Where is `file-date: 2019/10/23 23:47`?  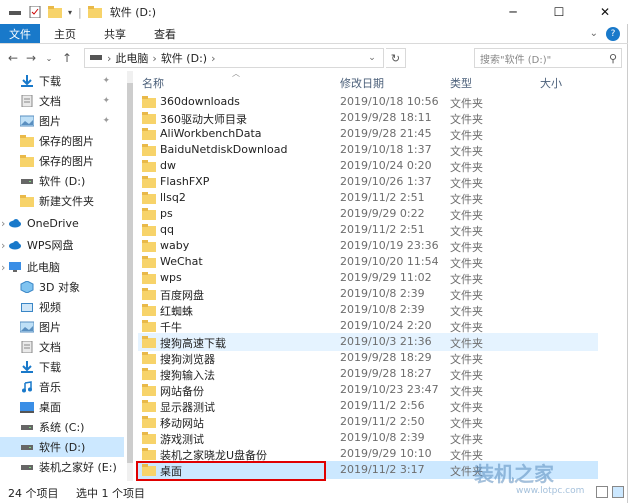 file-date: 2019/10/23 23:47 is located at coordinates (389, 389).